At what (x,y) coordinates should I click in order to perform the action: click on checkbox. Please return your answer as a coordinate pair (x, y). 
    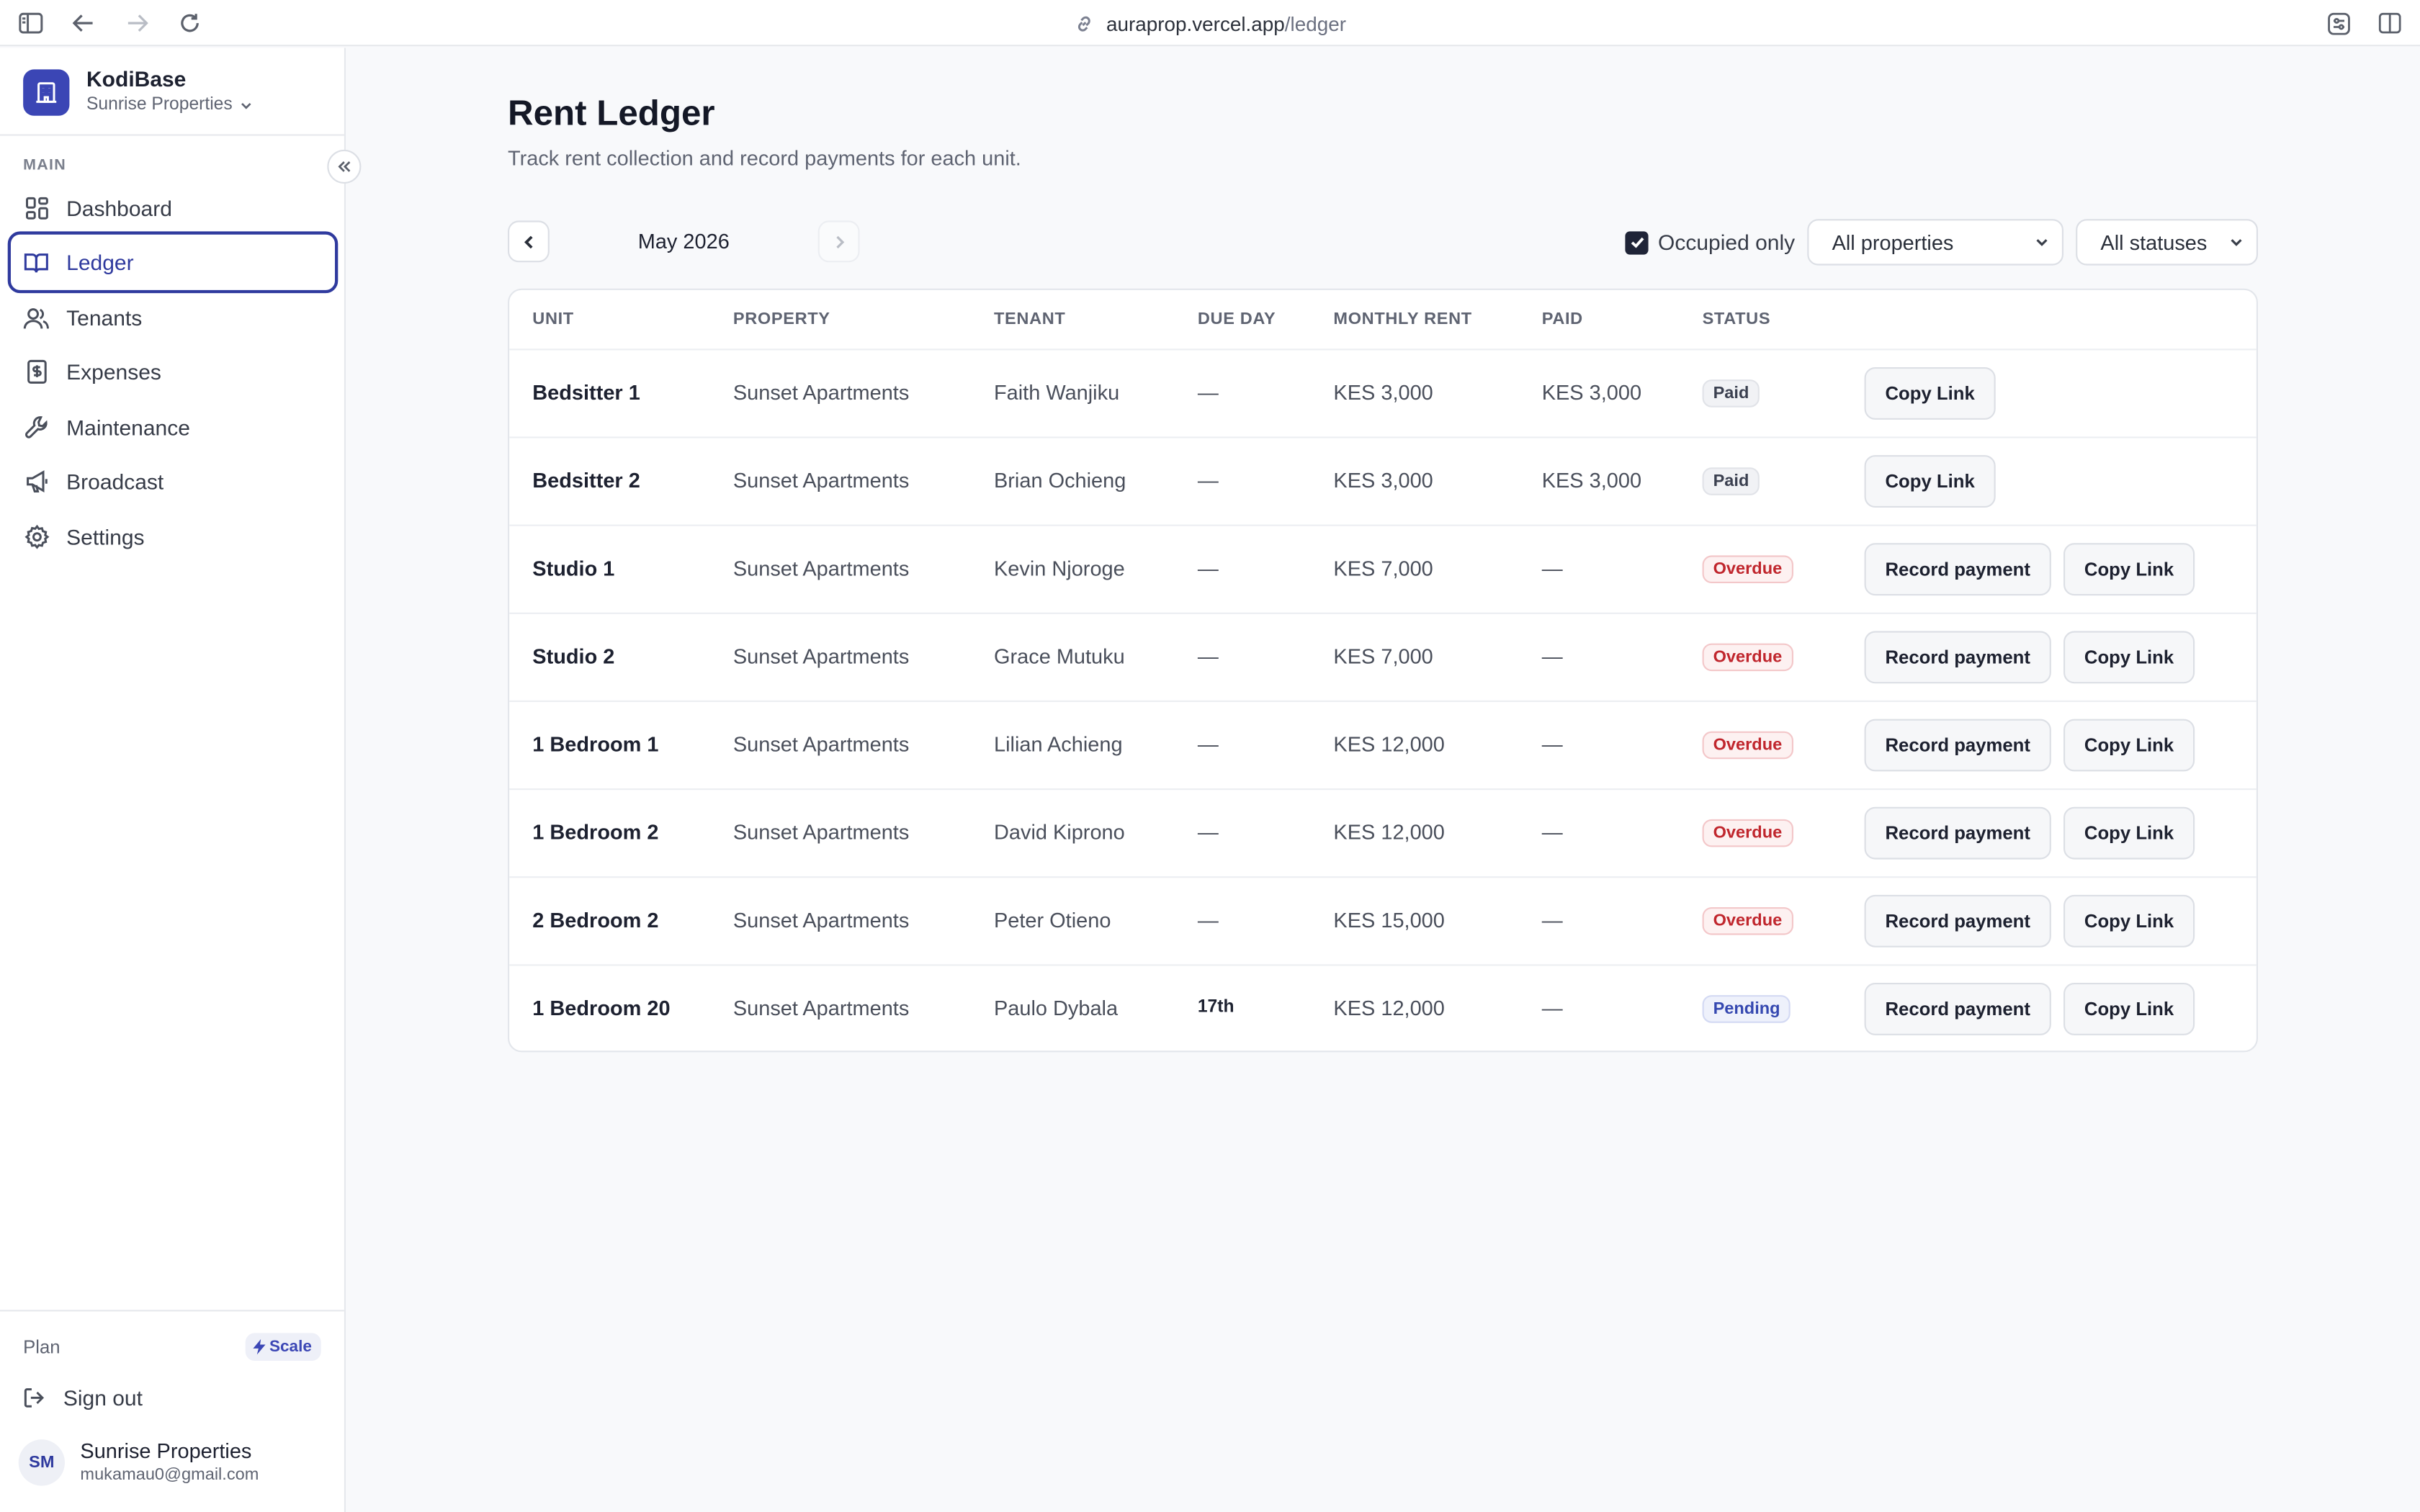
    Looking at the image, I should click on (1637, 242).